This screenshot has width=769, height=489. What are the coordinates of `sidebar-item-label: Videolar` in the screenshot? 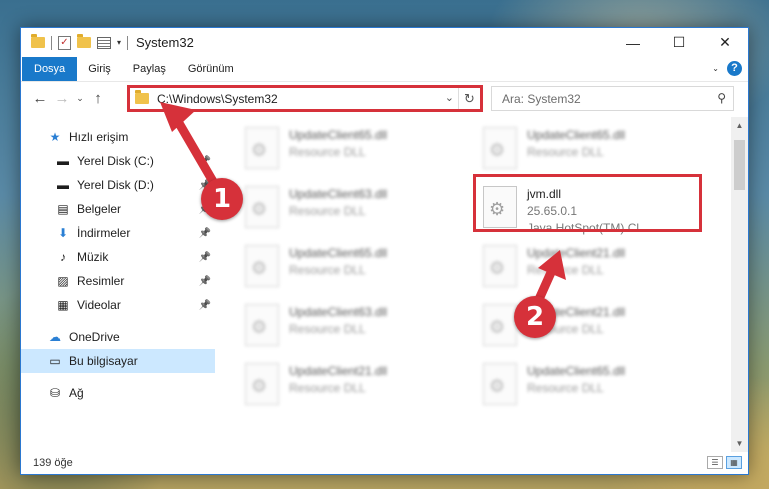 It's located at (99, 305).